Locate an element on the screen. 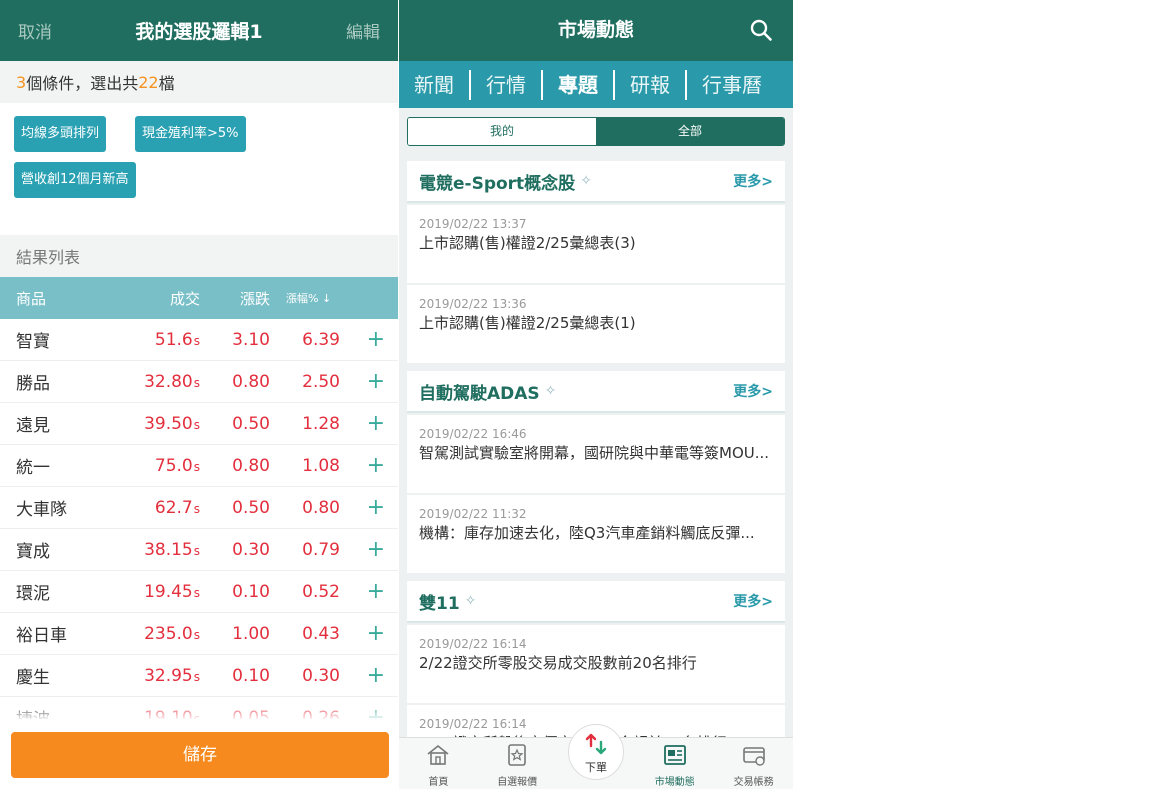  stock-change: 0.30 is located at coordinates (251, 549).